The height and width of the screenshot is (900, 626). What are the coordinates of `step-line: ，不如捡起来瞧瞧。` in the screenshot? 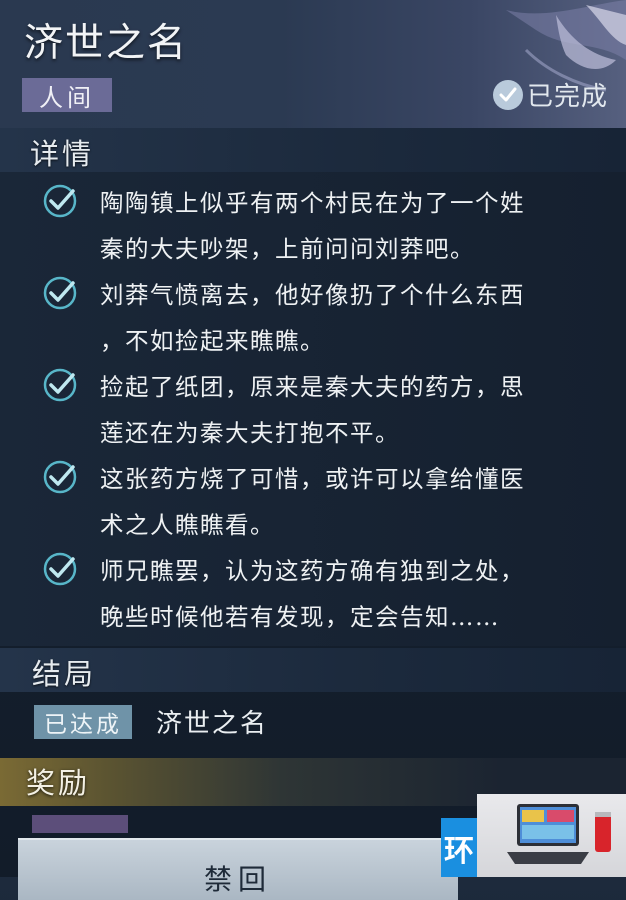 It's located at (212, 341).